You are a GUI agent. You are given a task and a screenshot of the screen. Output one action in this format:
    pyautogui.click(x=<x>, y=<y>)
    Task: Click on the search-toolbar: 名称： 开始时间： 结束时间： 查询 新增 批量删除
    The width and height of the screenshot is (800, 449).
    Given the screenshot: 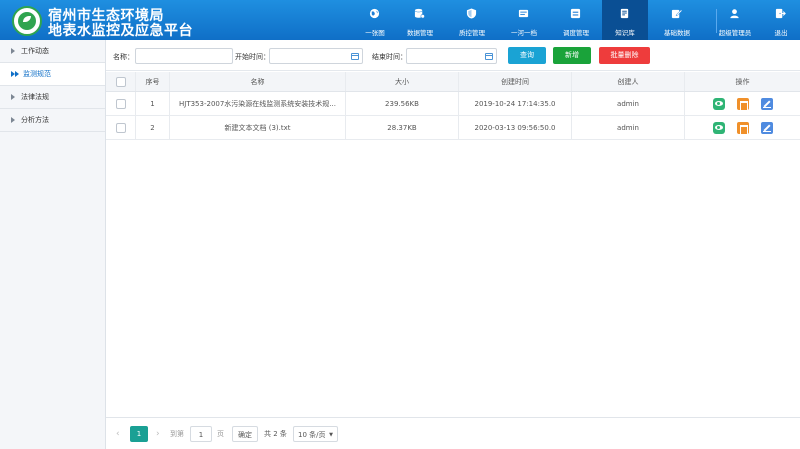 What is the action you would take?
    pyautogui.click(x=453, y=55)
    